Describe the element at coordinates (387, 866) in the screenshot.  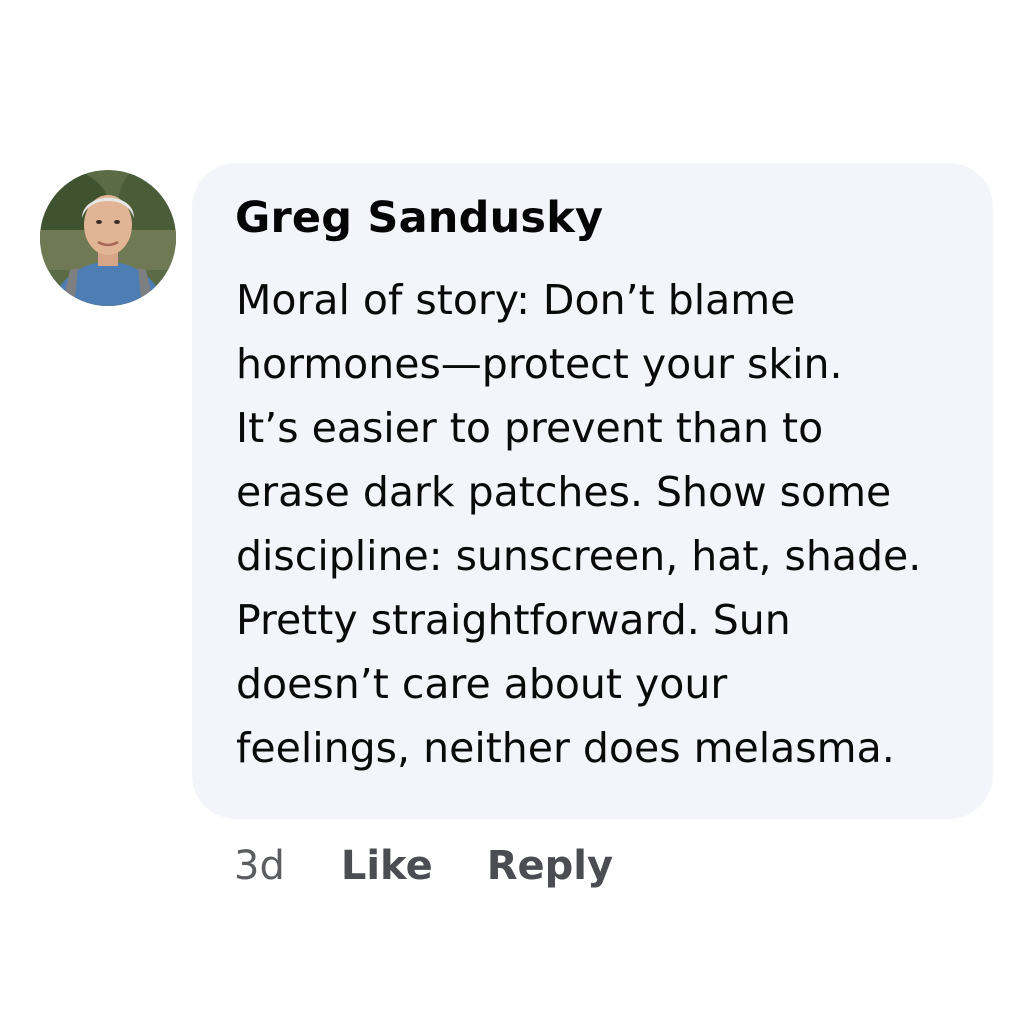
I see `like-button: Like` at that location.